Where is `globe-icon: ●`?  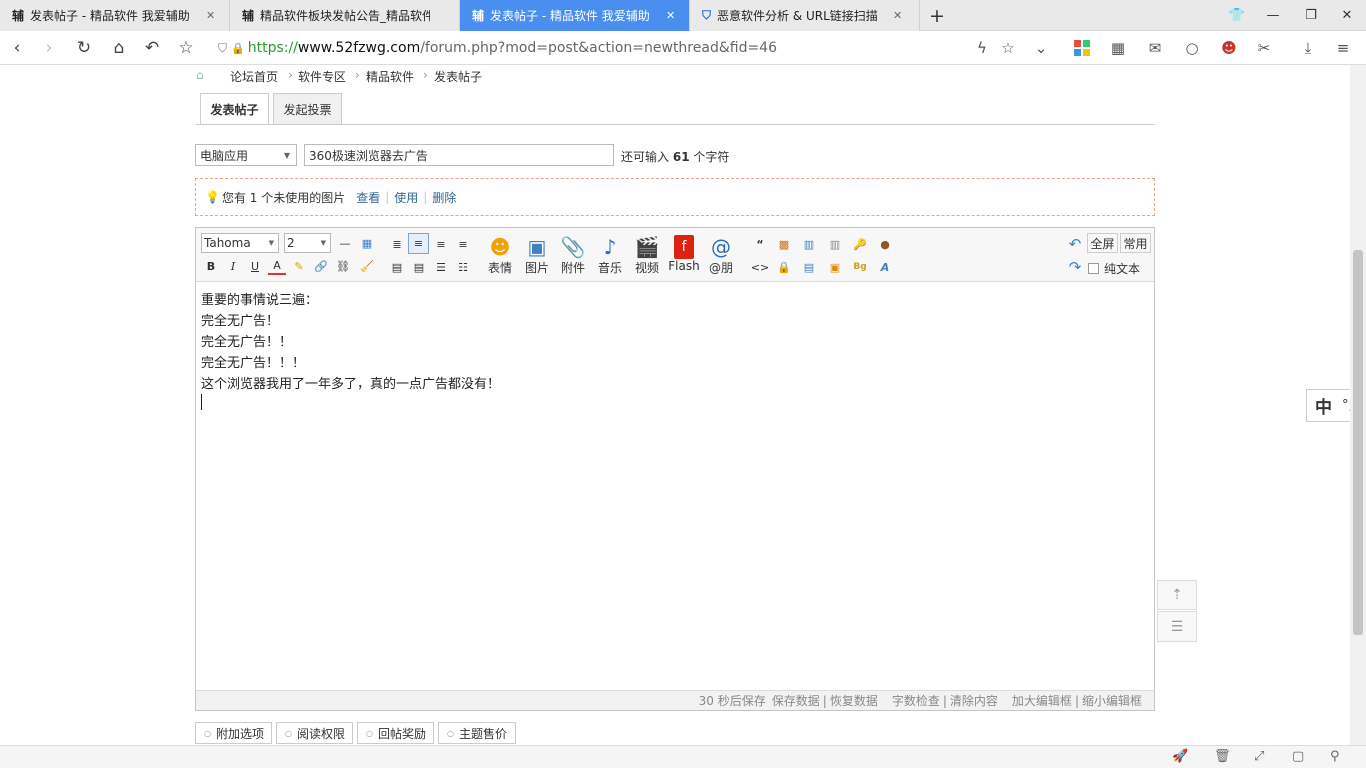 globe-icon: ● is located at coordinates (885, 244).